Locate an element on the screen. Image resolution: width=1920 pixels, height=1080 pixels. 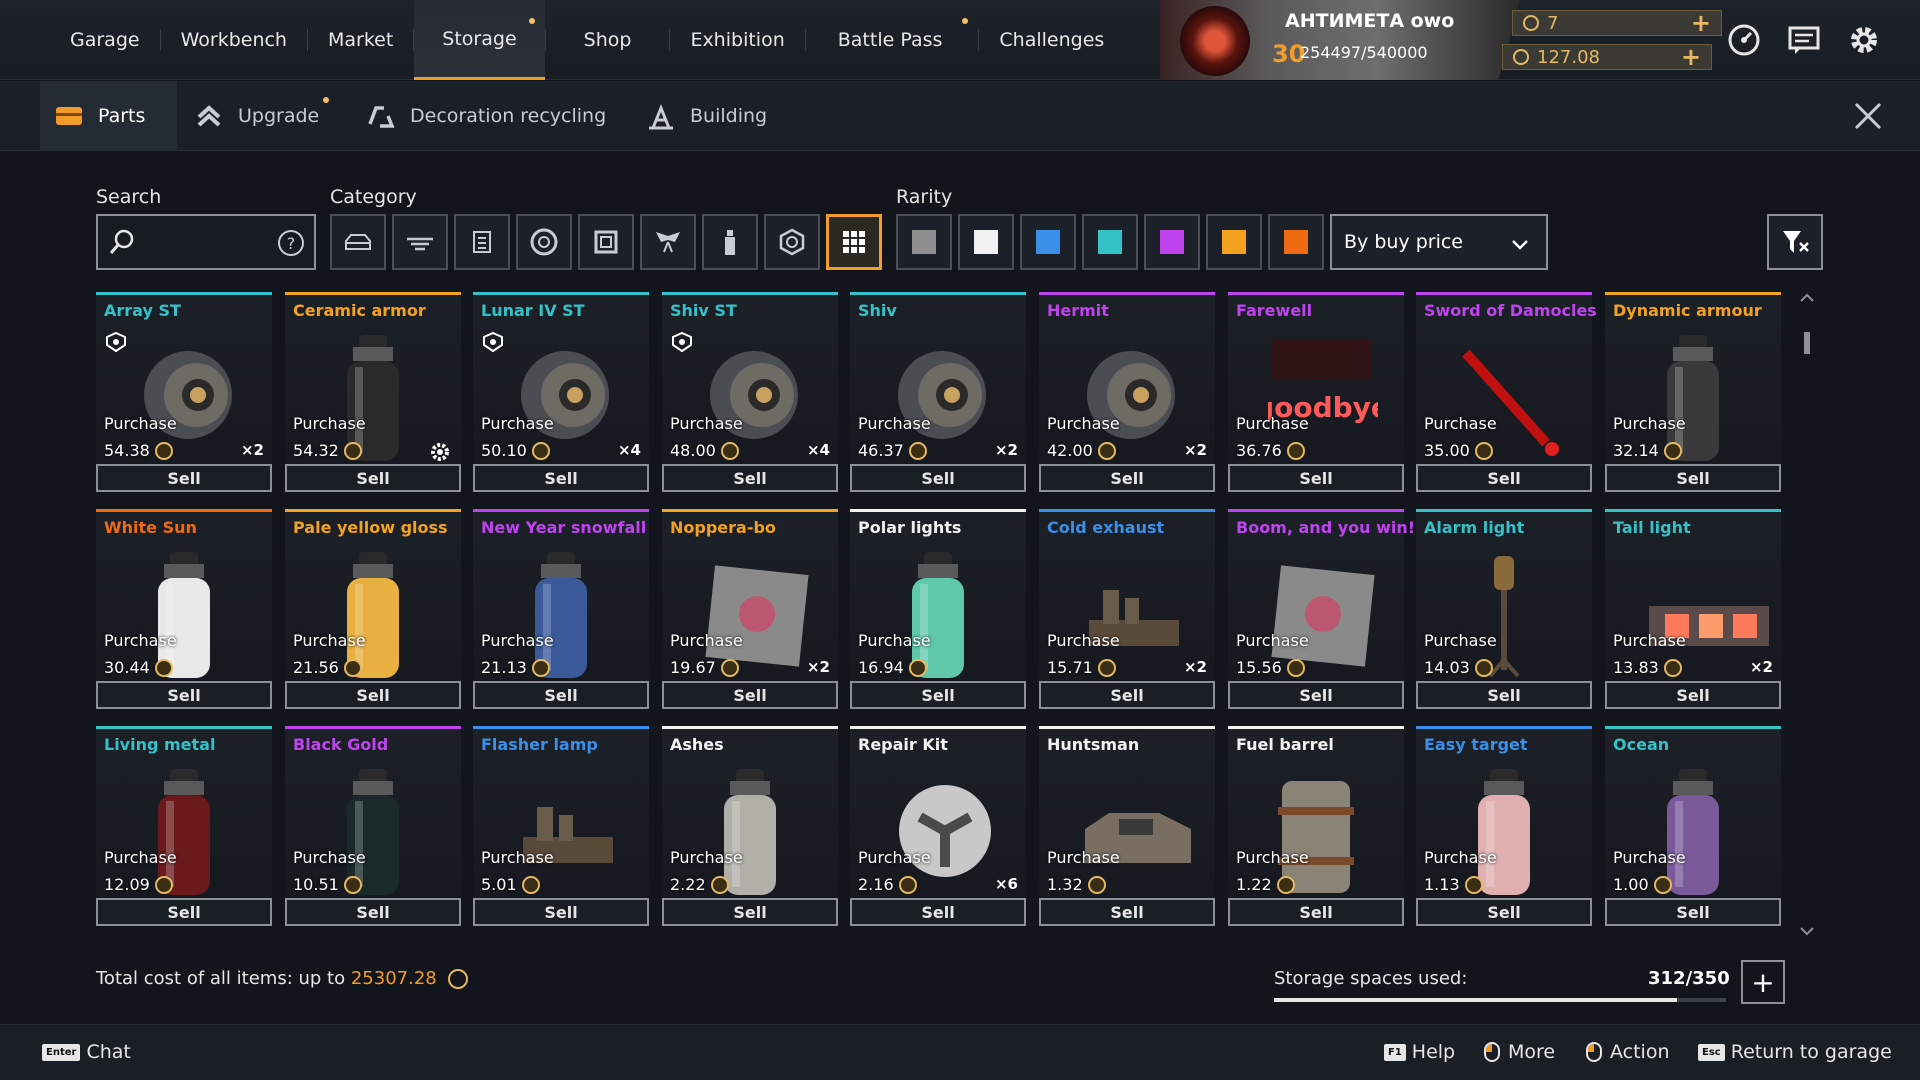
clear-filters-button is located at coordinates (1795, 242).